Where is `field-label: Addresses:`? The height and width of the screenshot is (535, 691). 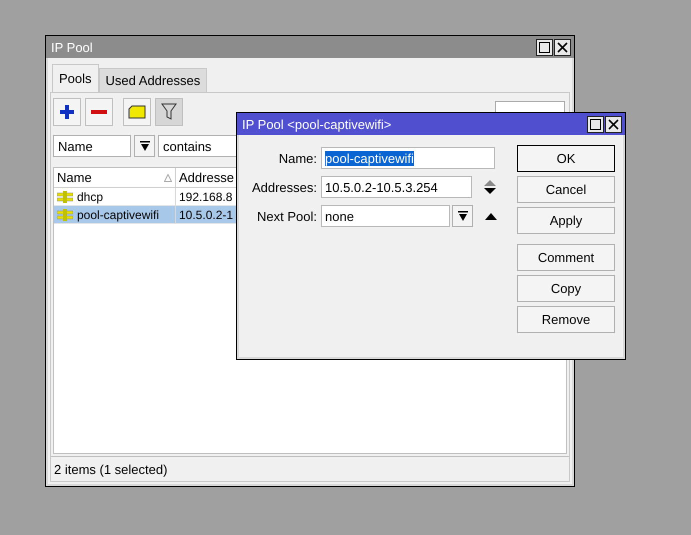 field-label: Addresses: is located at coordinates (283, 187).